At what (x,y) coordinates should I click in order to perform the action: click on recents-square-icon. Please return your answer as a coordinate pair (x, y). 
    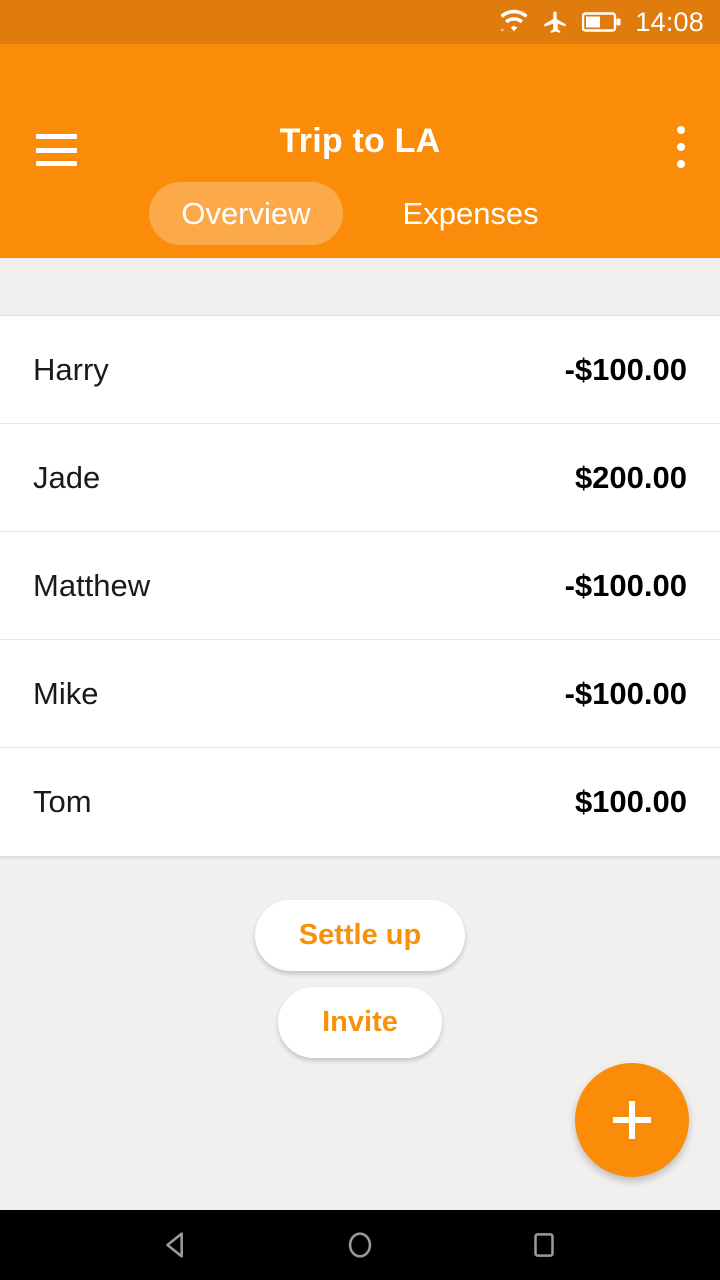
    Looking at the image, I should click on (544, 1245).